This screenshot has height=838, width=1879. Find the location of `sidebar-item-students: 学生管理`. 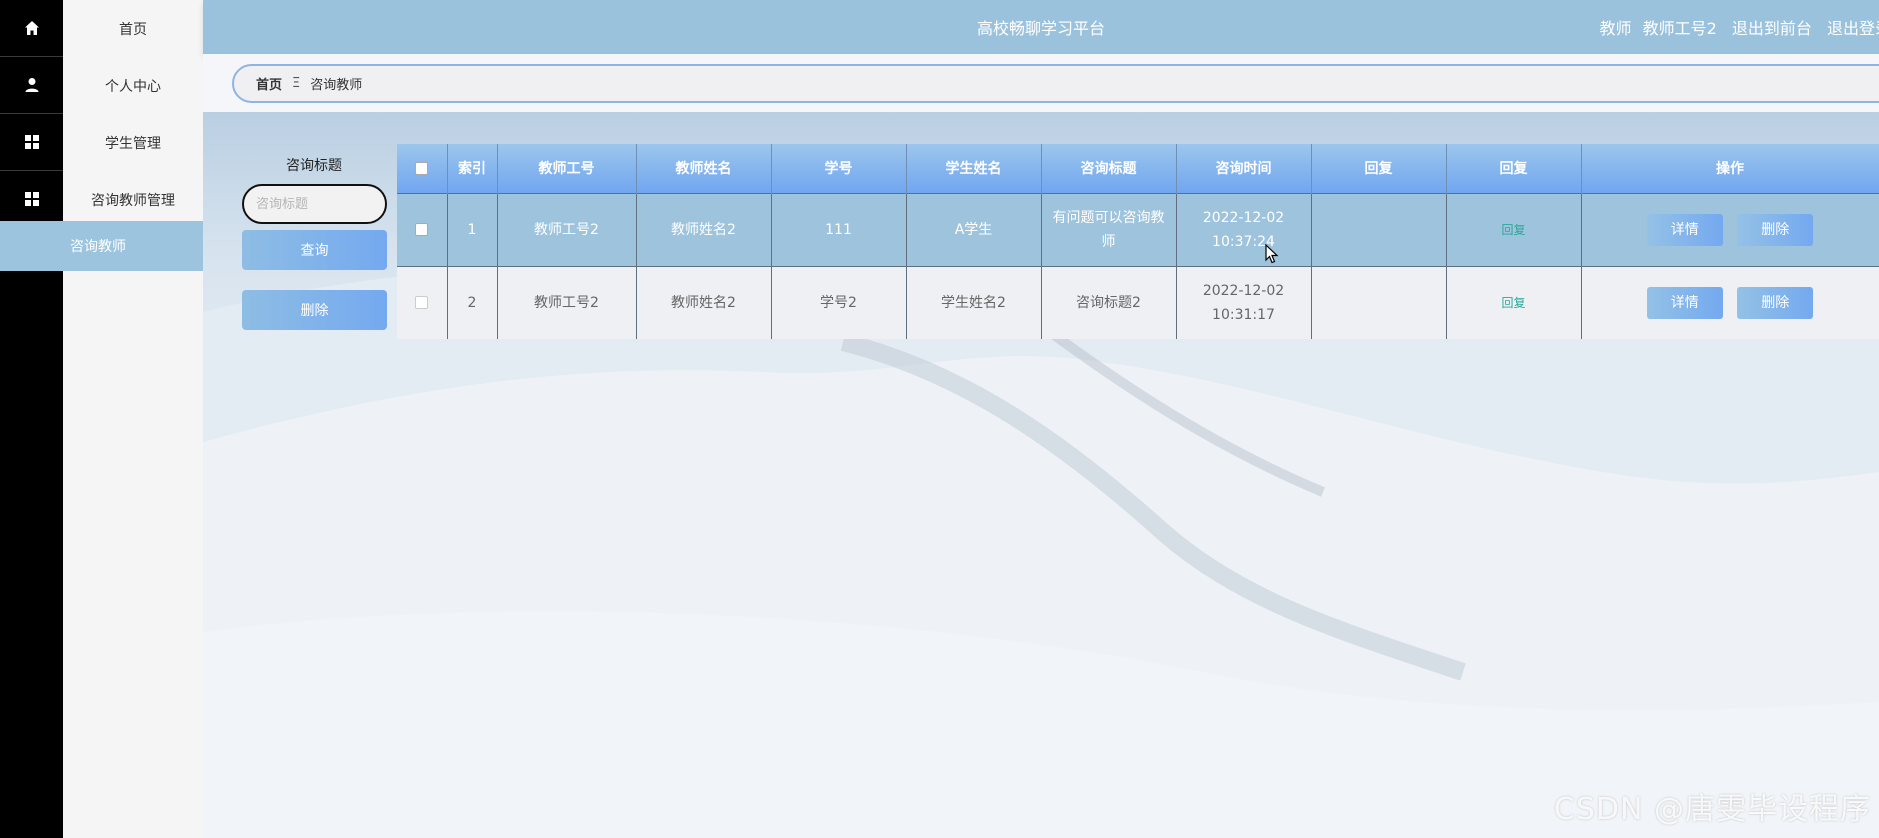

sidebar-item-students: 学生管理 is located at coordinates (133, 142).